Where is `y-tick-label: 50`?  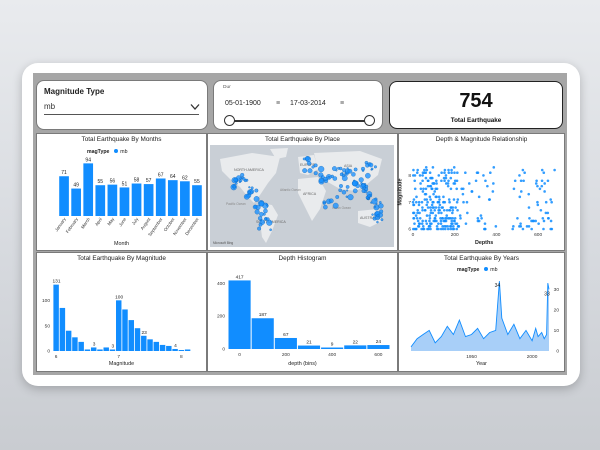 y-tick-label: 50 is located at coordinates (48, 326).